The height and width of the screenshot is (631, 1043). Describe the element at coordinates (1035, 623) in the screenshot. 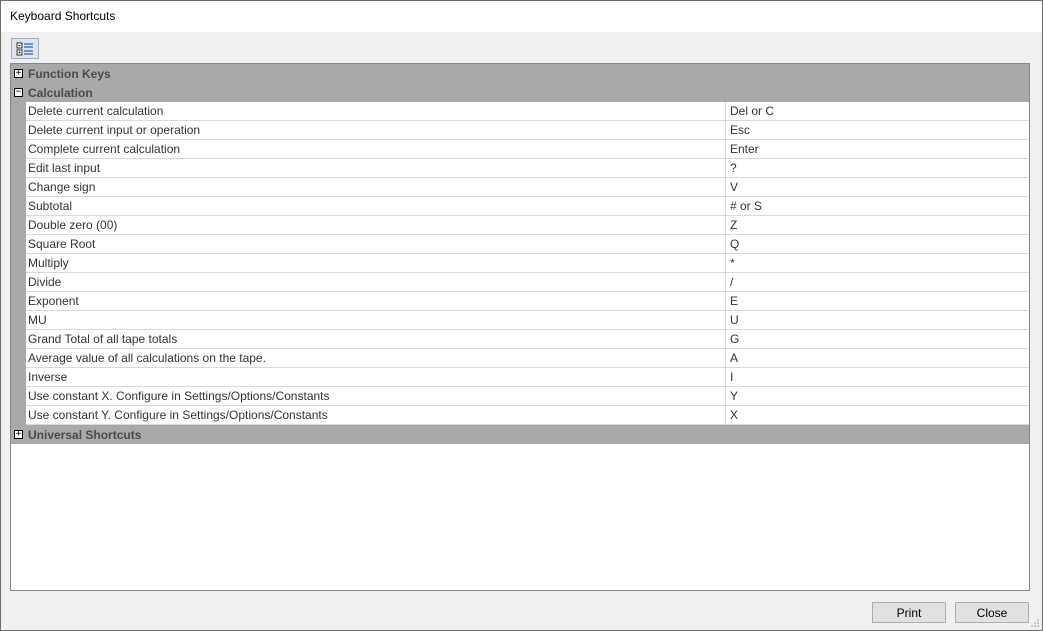

I see `resize-grip-icon` at that location.